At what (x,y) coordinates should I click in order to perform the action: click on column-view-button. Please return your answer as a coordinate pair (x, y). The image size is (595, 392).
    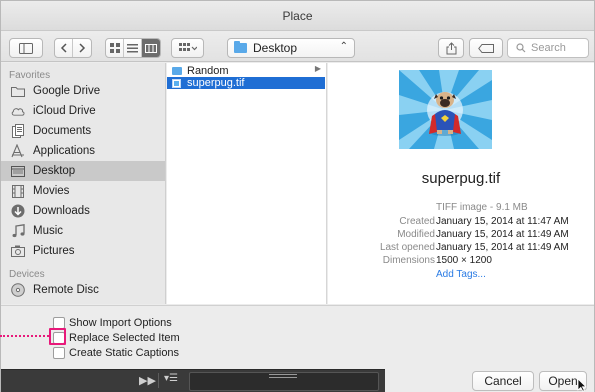
    Looking at the image, I should click on (151, 48).